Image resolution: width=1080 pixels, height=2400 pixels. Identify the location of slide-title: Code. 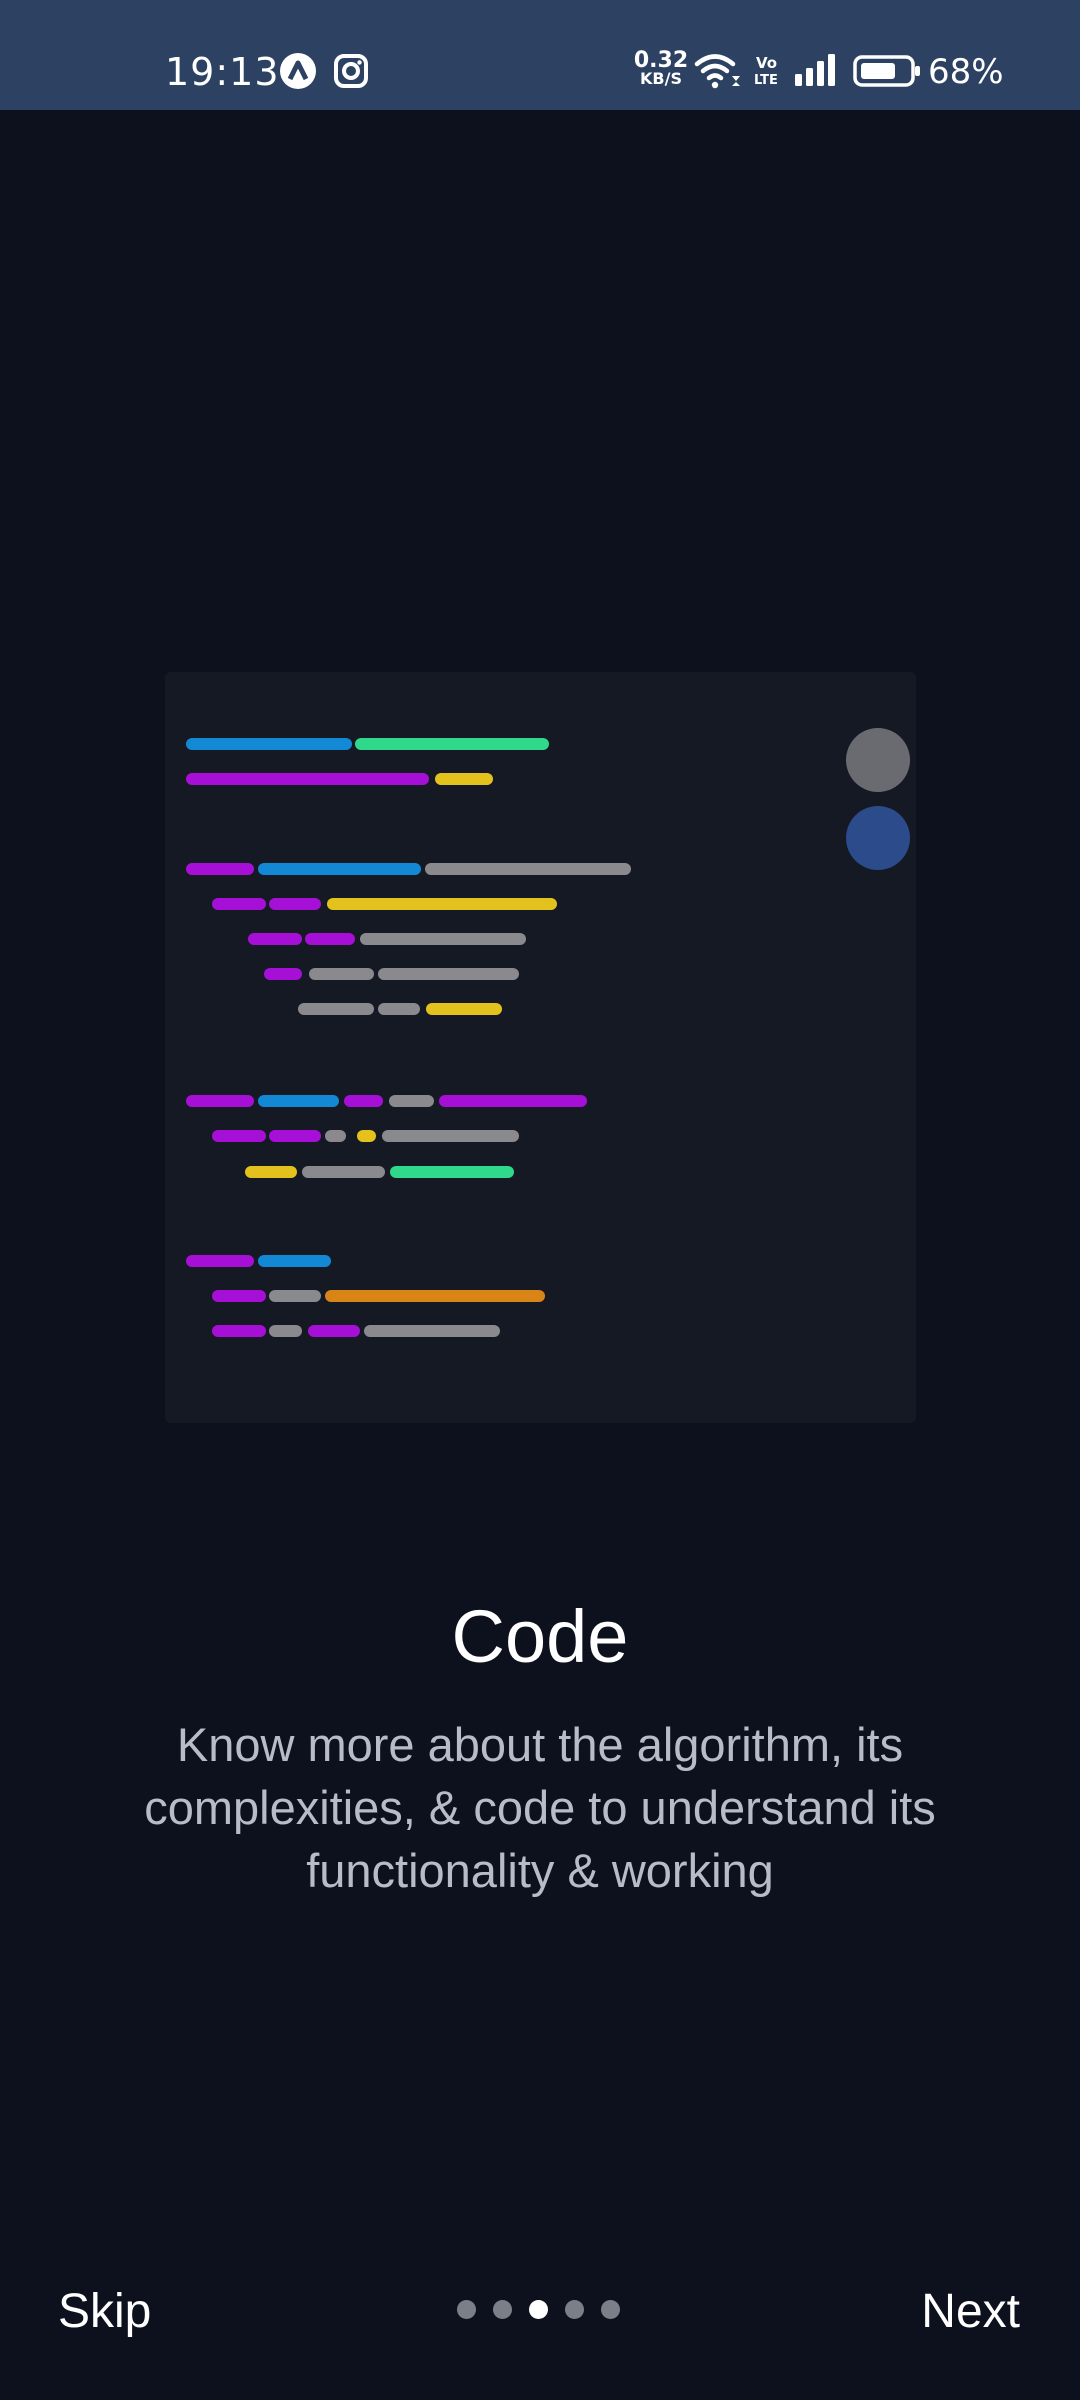
(540, 1636).